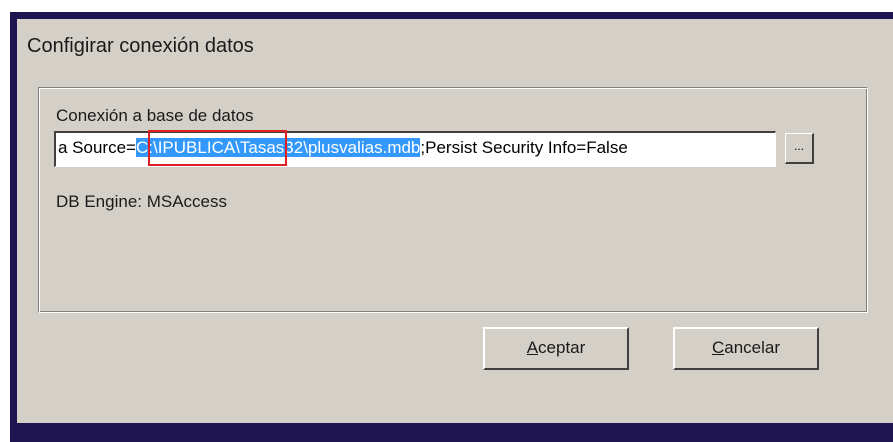 The width and height of the screenshot is (893, 442). What do you see at coordinates (524, 147) in the screenshot?
I see `connection-string-suffix: ;Persist Security Info=False` at bounding box center [524, 147].